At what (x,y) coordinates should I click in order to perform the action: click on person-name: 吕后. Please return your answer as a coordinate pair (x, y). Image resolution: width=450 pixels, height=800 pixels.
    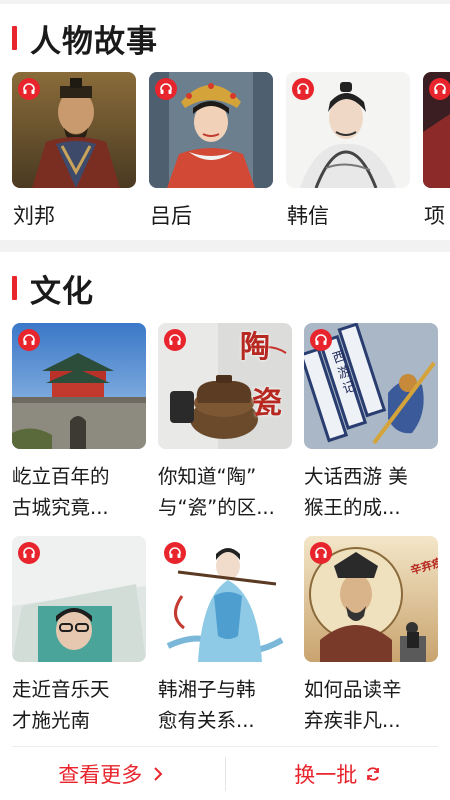
    Looking at the image, I should click on (171, 216).